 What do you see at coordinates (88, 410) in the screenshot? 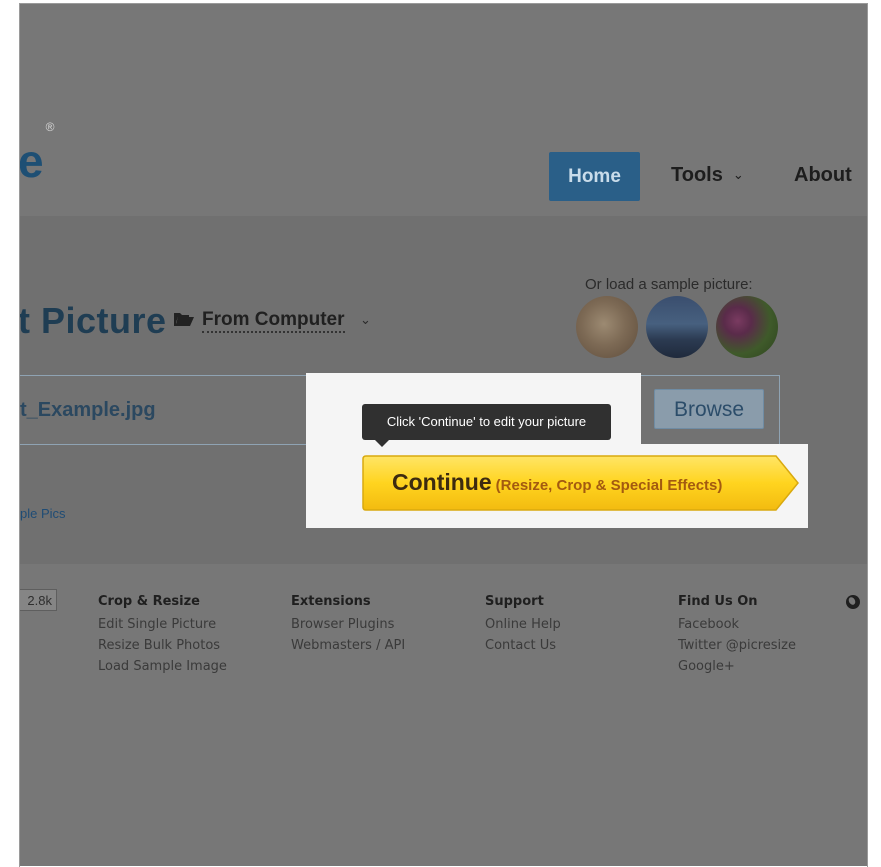
I see `selected-file-name: t_Example.jpg` at bounding box center [88, 410].